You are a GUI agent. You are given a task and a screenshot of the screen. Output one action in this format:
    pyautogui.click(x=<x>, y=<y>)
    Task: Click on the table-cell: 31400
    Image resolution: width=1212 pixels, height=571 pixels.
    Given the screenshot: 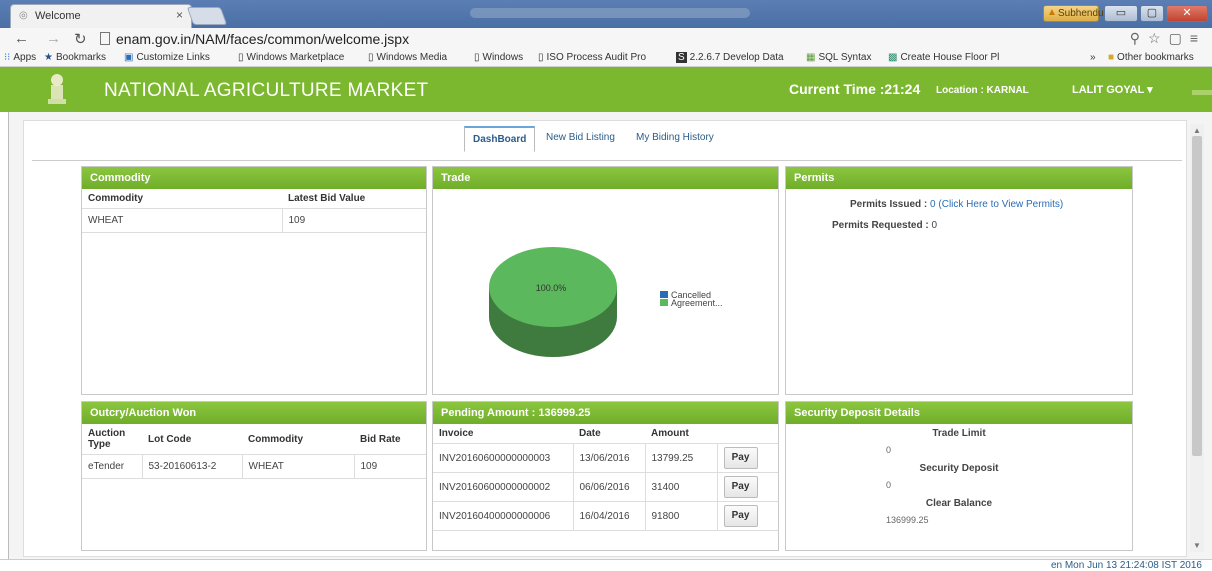 What is the action you would take?
    pyautogui.click(x=681, y=487)
    